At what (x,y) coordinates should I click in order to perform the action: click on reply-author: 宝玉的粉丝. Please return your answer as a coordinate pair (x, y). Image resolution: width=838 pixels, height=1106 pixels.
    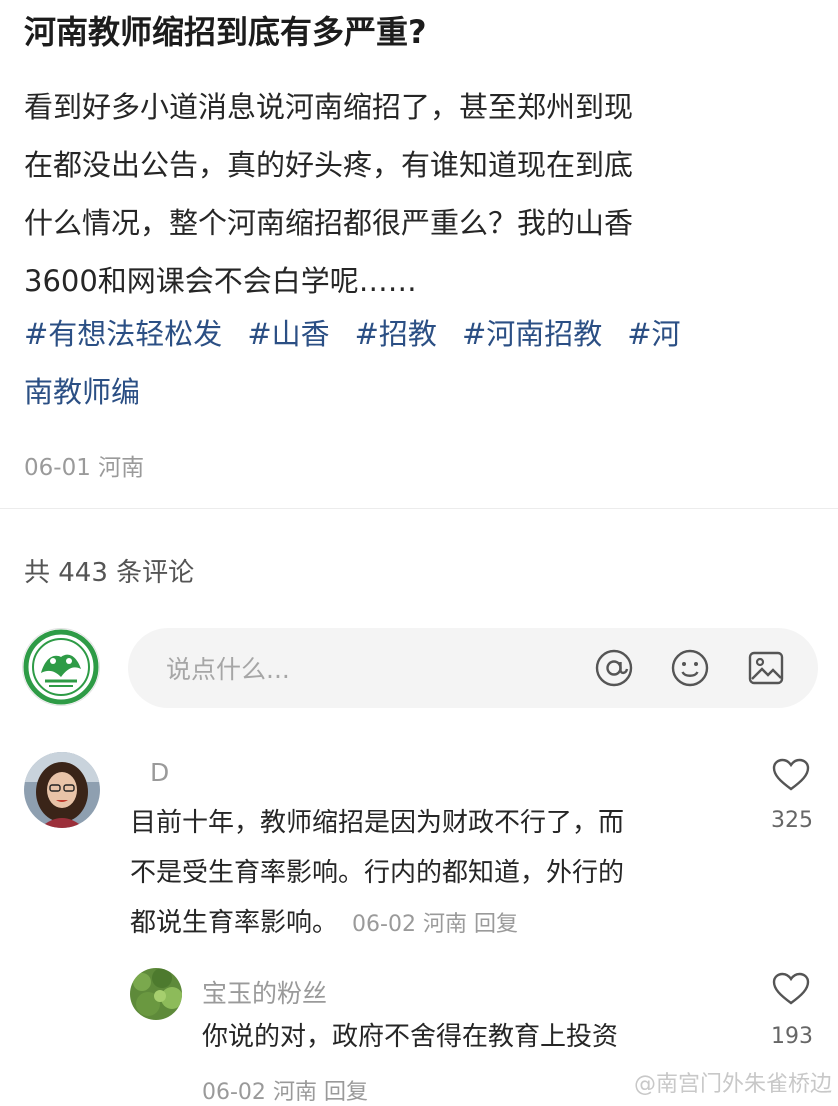
    Looking at the image, I should click on (264, 992).